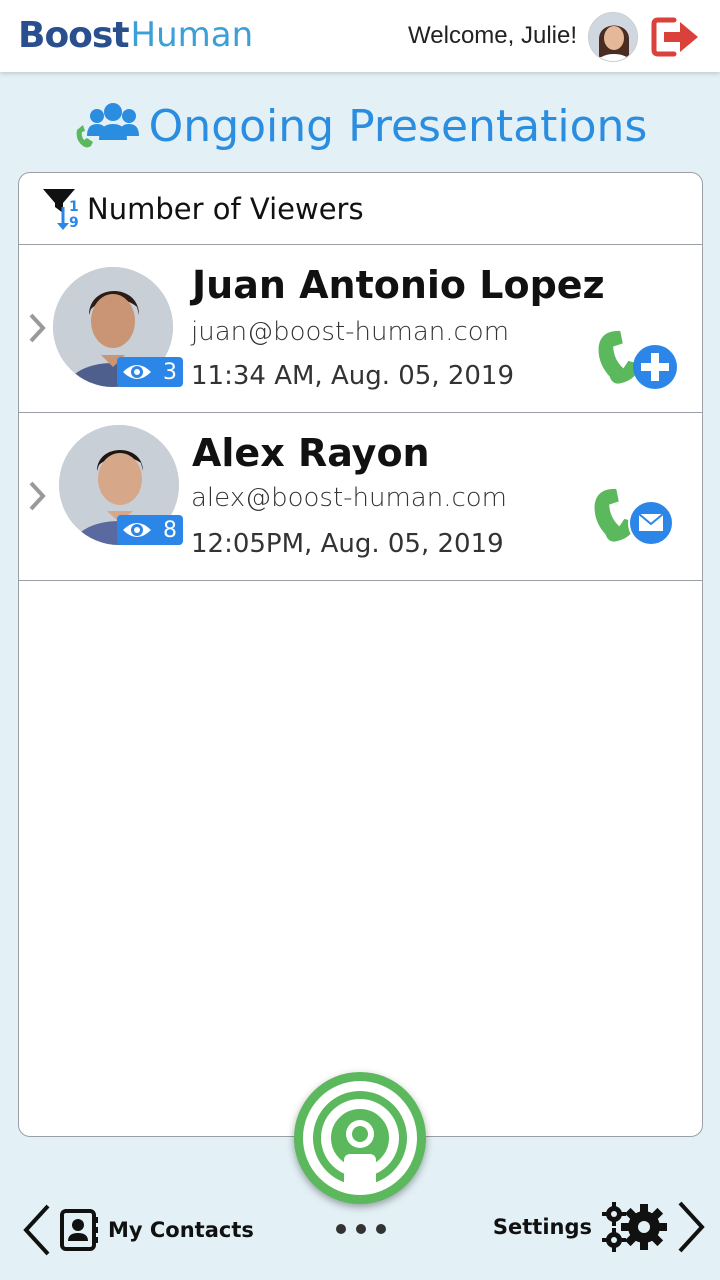 This screenshot has width=720, height=1280. I want to click on viewer-count-badge: 3, so click(150, 372).